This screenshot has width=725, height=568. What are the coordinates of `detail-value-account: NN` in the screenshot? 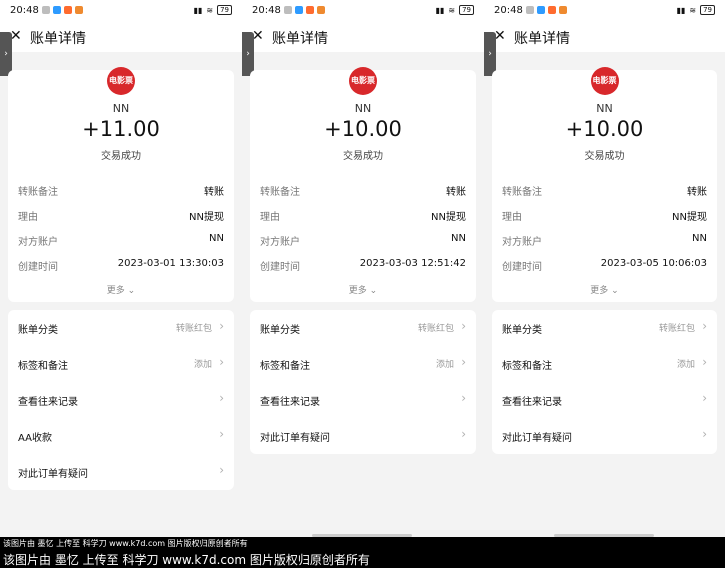 It's located at (216, 238).